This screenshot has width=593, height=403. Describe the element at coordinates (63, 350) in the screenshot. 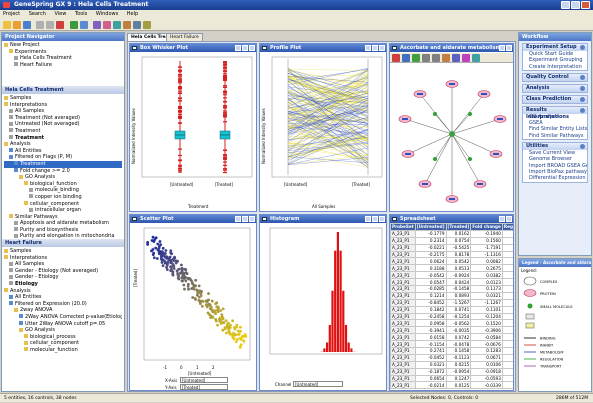

I see `tree-item: molecular_function` at that location.